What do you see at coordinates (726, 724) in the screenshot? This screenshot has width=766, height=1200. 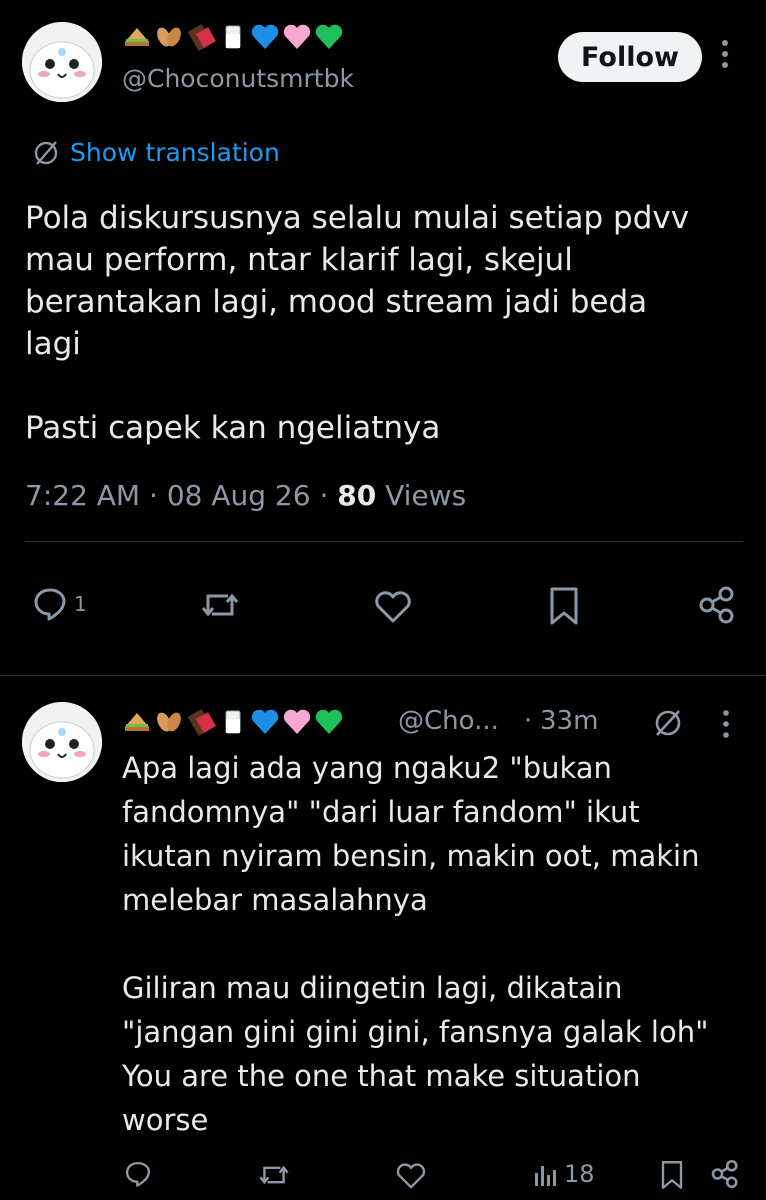 I see `reply-more-options-icon` at bounding box center [726, 724].